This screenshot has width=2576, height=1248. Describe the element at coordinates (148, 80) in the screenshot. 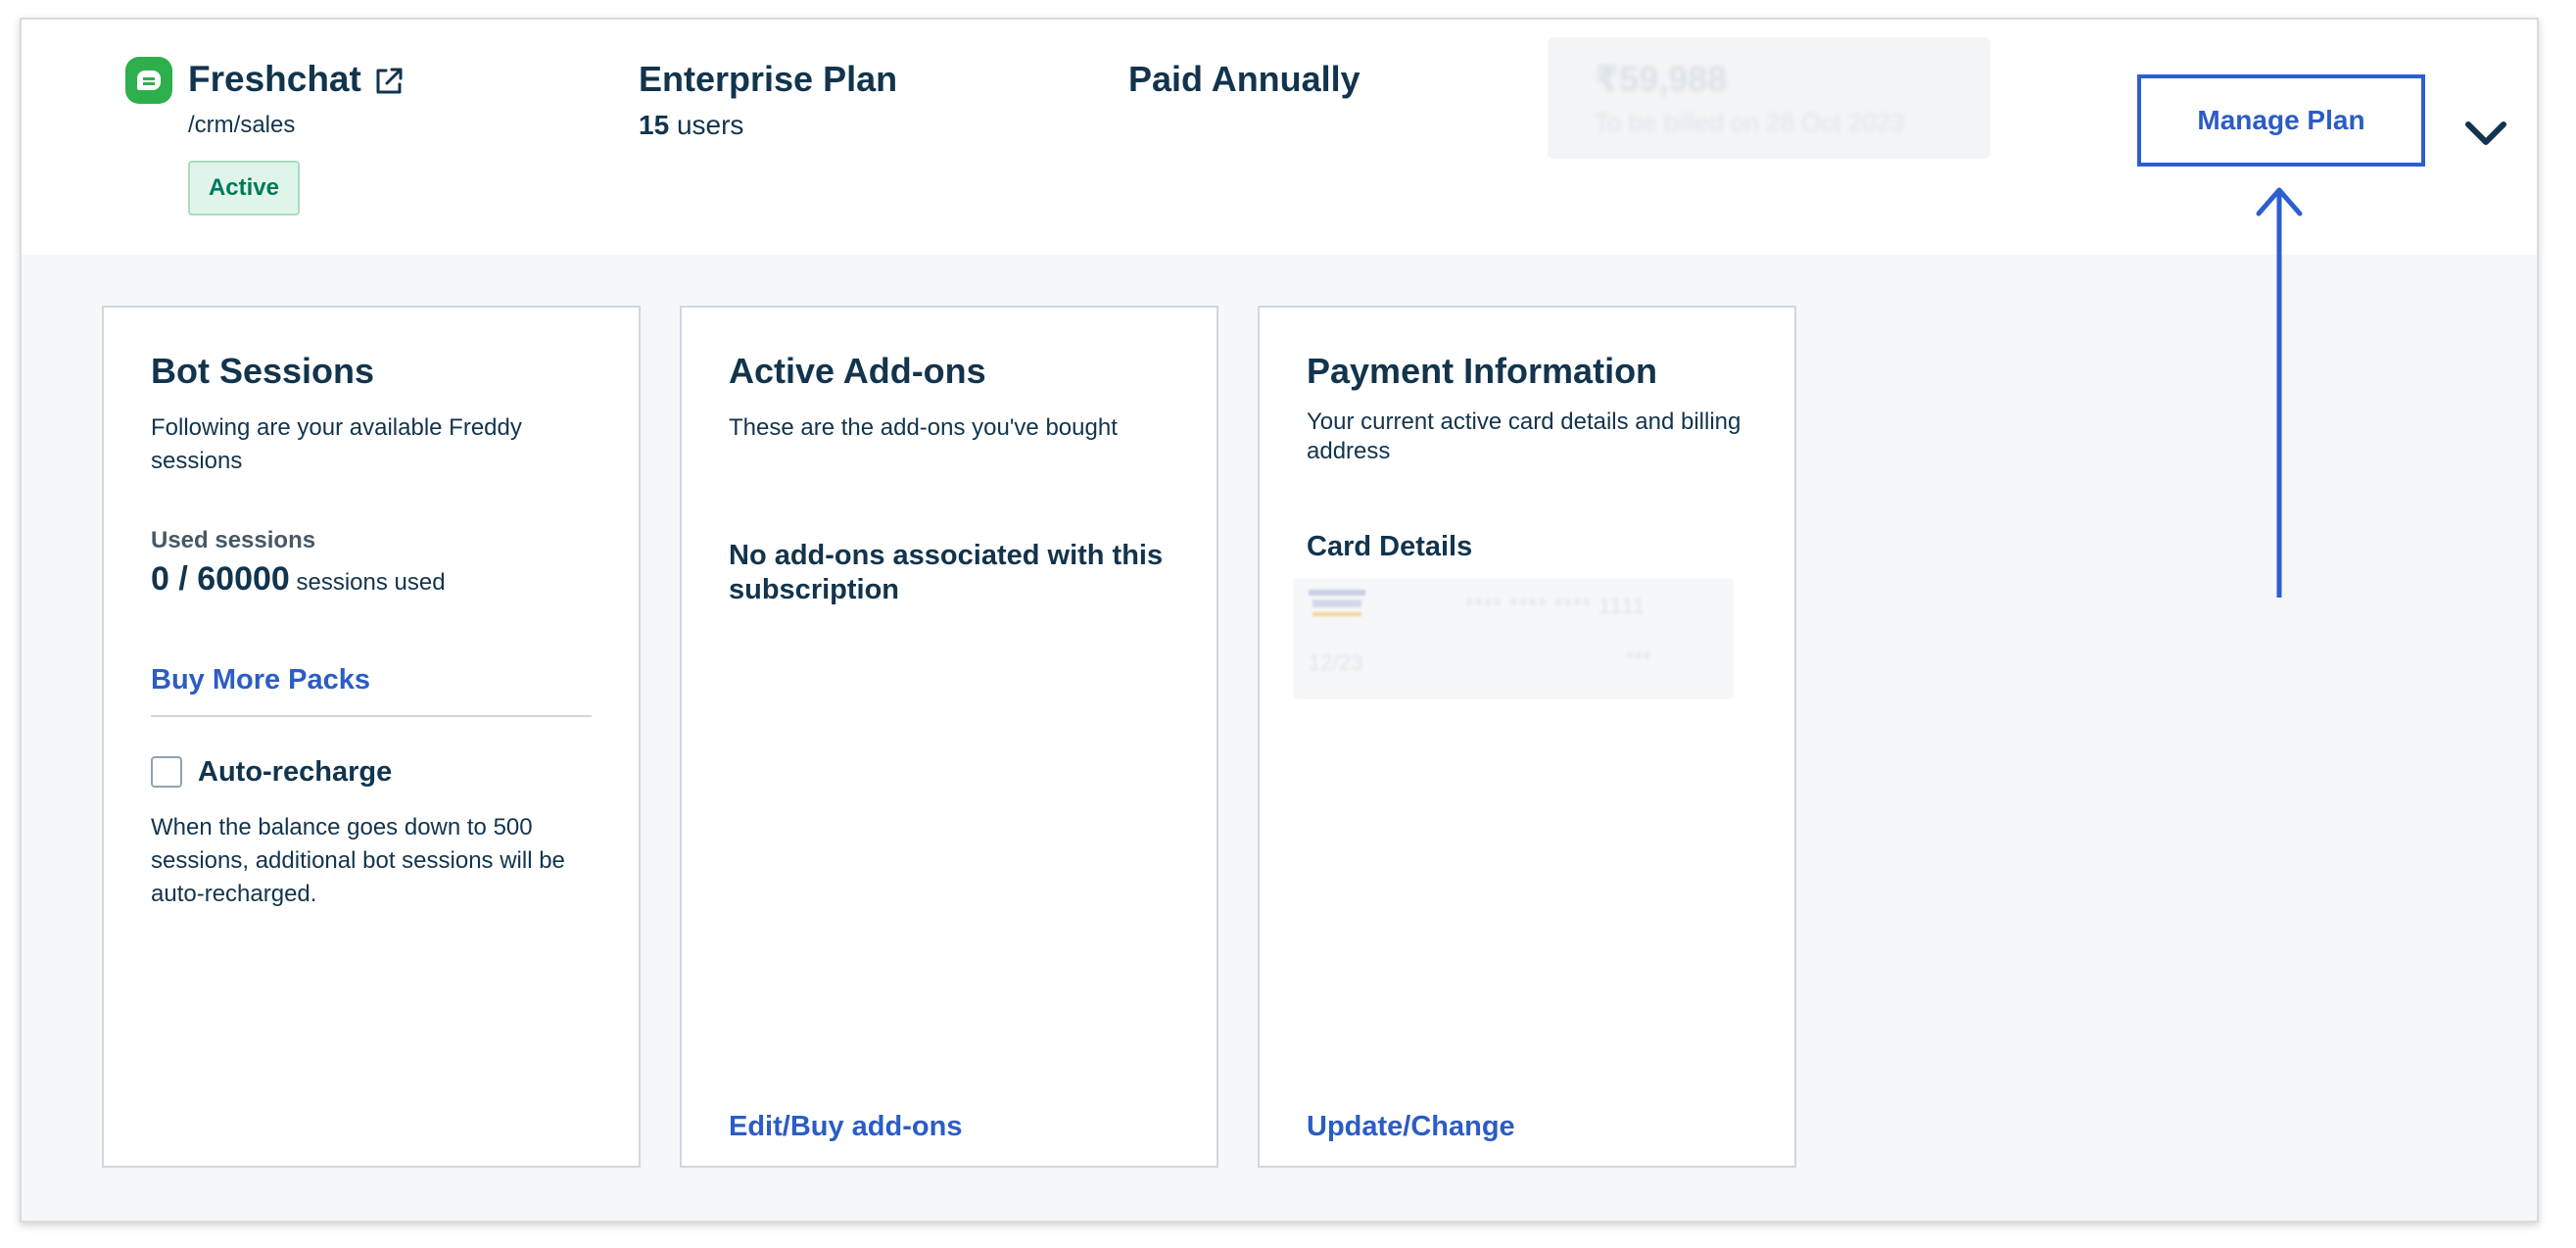

I see `freshchat-logo-icon` at that location.